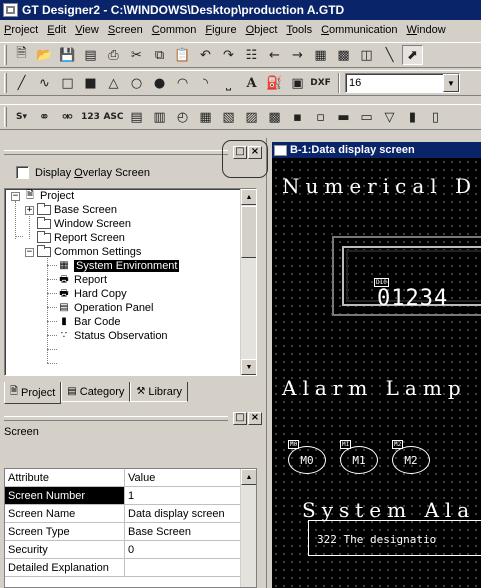  Describe the element at coordinates (320, 117) in the screenshot. I see `level-icon: ▫` at that location.